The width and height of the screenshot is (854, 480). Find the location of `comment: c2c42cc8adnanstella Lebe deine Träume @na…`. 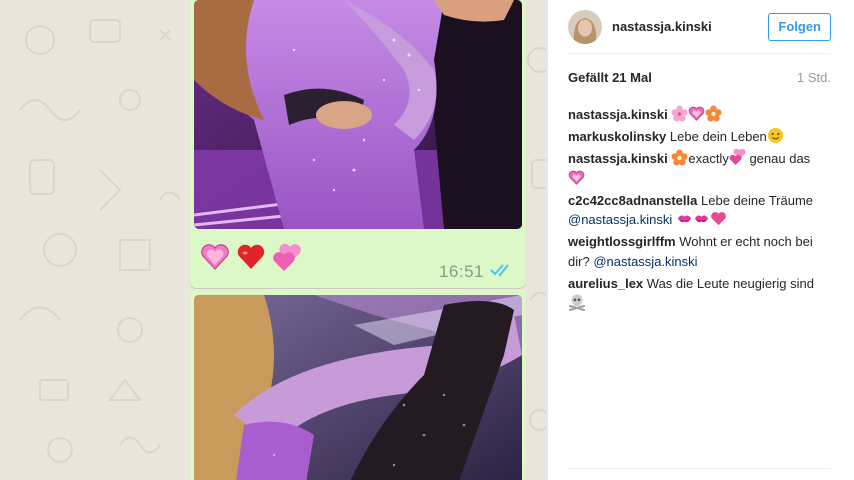

comment: c2c42cc8adnanstella Lebe deine Träume @na… is located at coordinates (702, 210).